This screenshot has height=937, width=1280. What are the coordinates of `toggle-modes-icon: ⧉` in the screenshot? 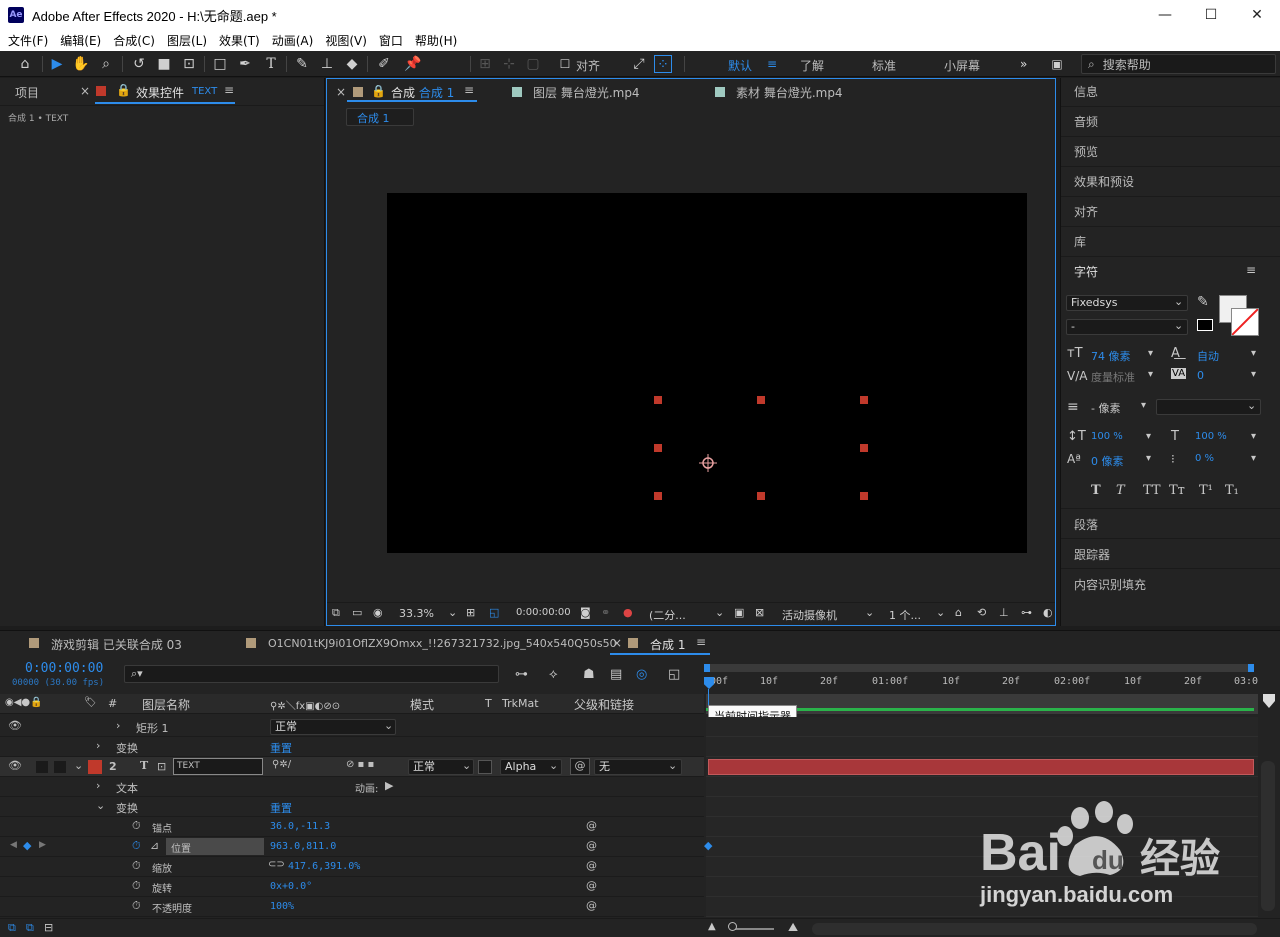 It's located at (30, 928).